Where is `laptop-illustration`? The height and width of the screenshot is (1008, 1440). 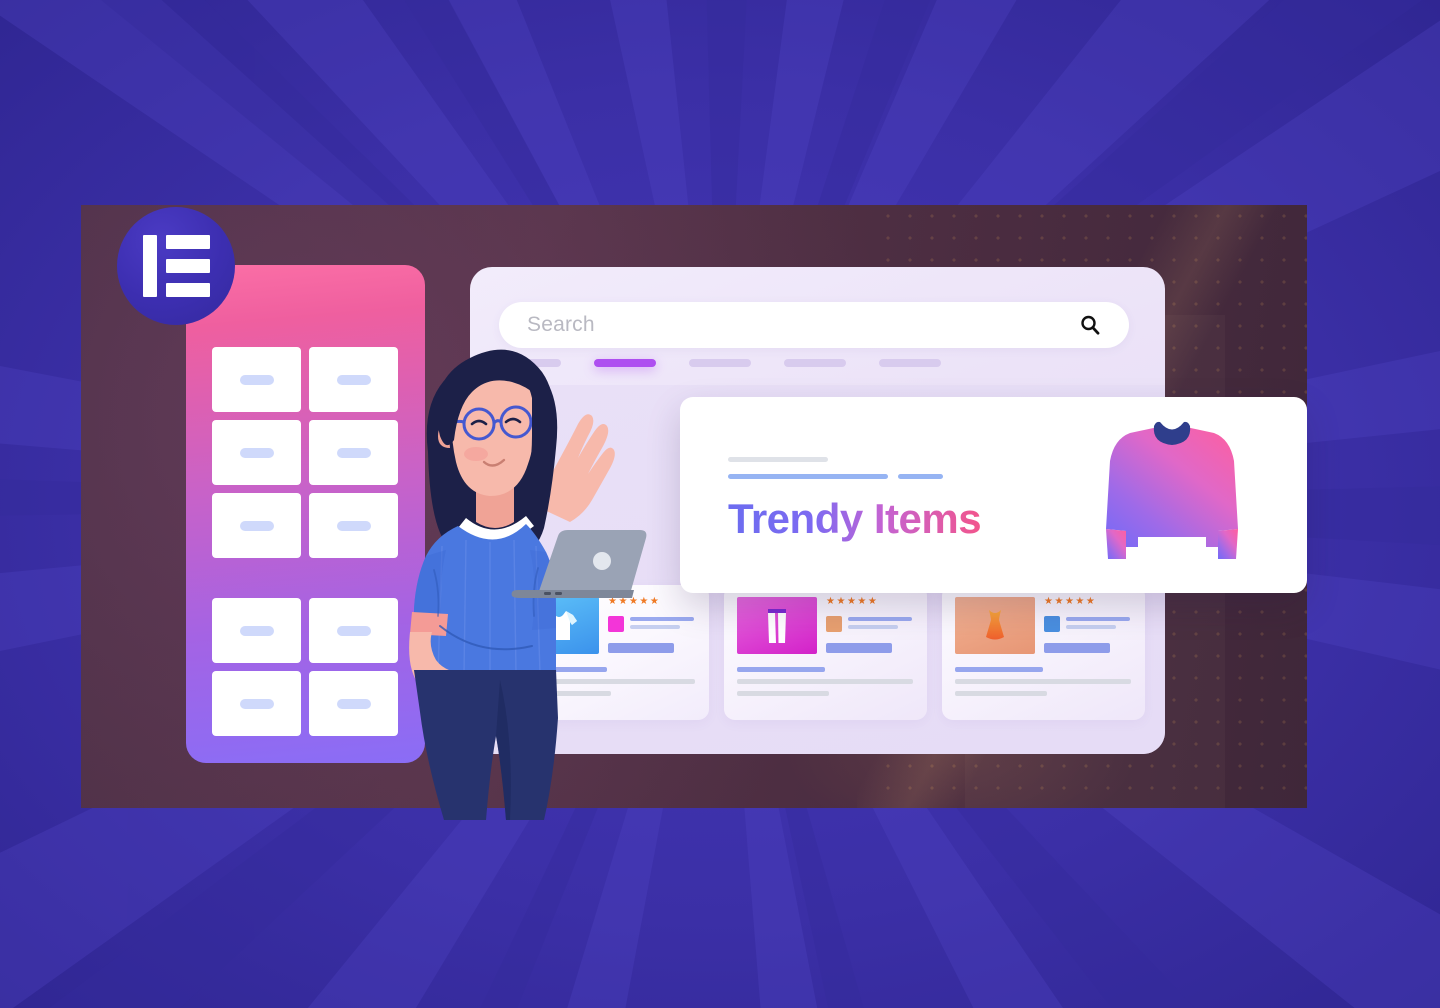 laptop-illustration is located at coordinates (579, 564).